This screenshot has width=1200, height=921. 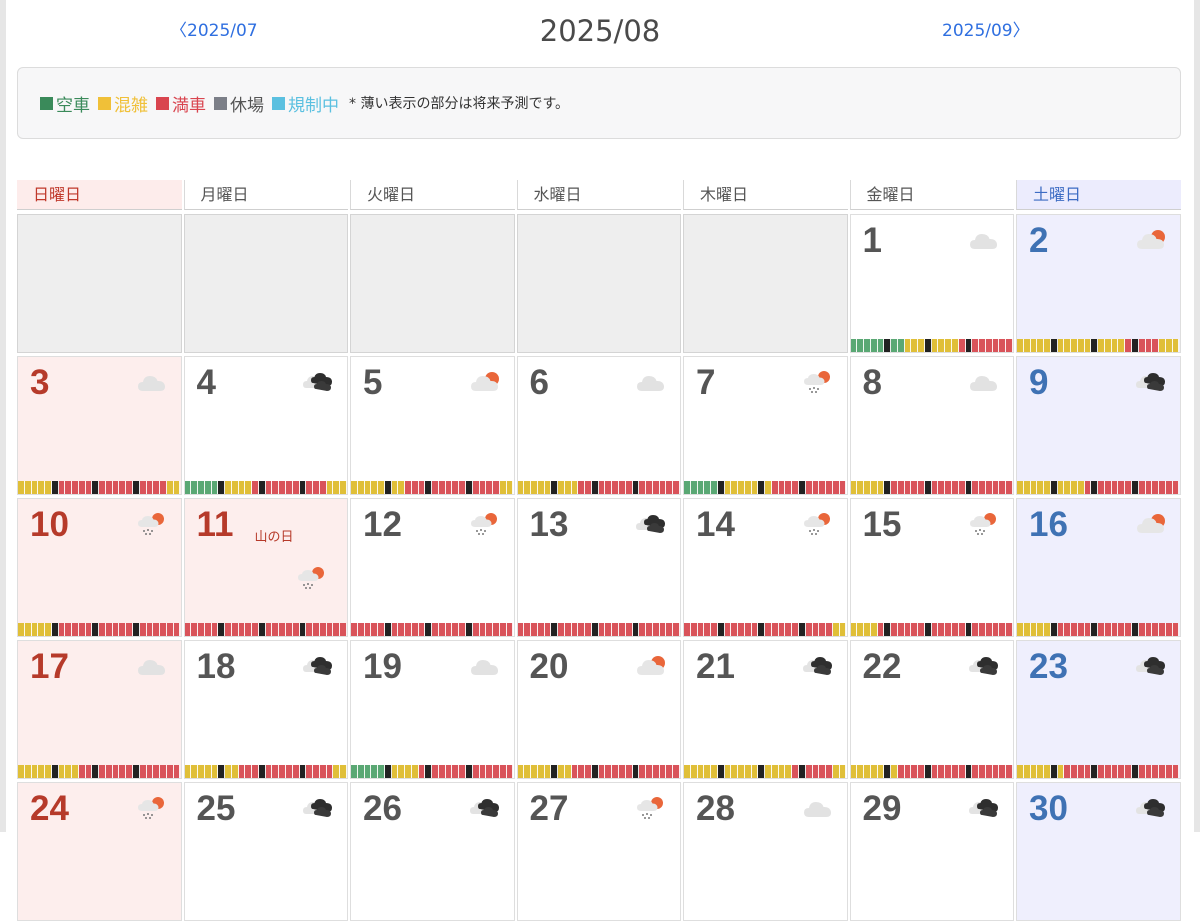 What do you see at coordinates (432, 851) in the screenshot?
I see `day-cell: 26` at bounding box center [432, 851].